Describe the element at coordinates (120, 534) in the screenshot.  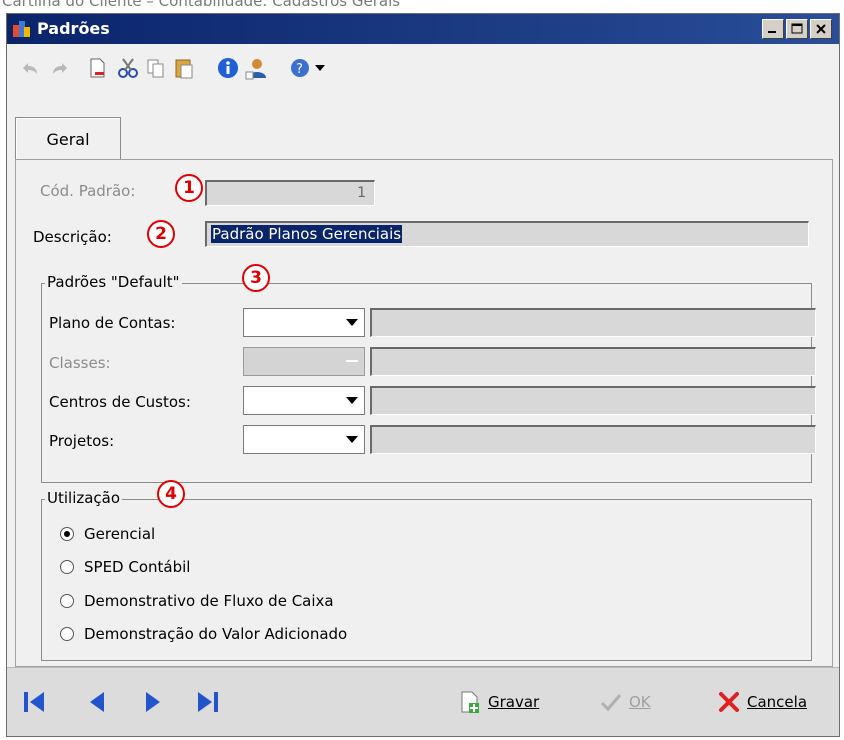
I see `radio-gerencial-label: Gerencial` at that location.